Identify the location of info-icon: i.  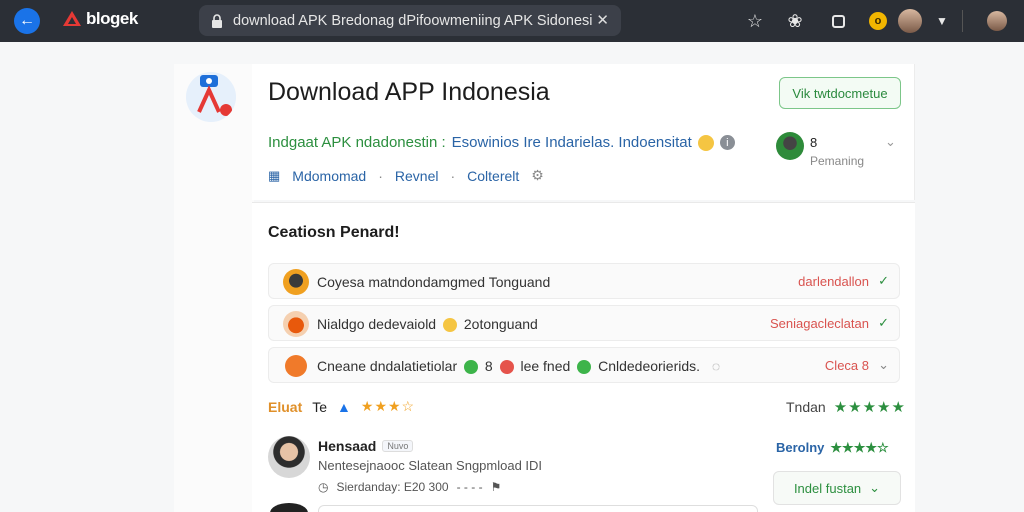
(727, 142).